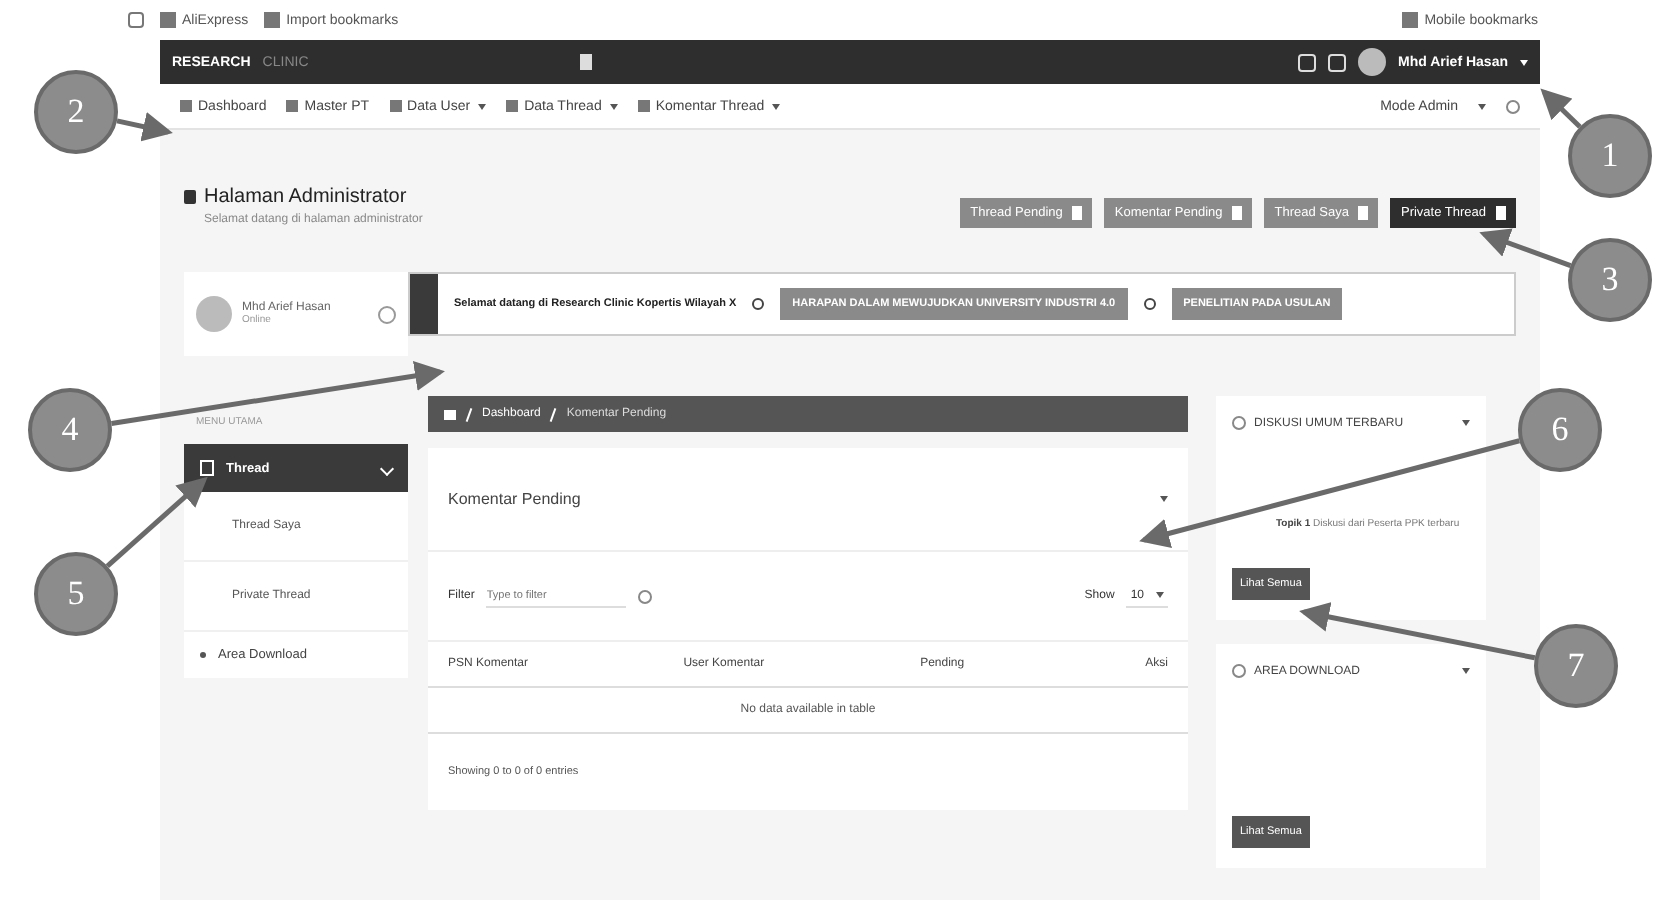 The height and width of the screenshot is (900, 1662). What do you see at coordinates (305, 197) in the screenshot?
I see `page-title: Halaman Administrator` at bounding box center [305, 197].